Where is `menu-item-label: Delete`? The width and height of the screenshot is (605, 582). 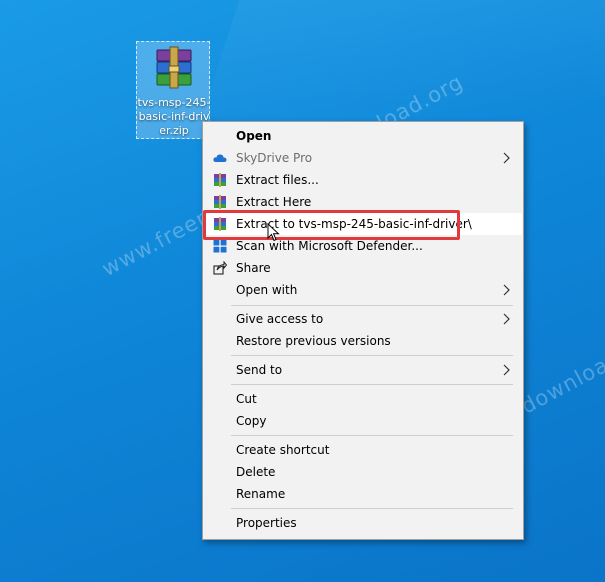 menu-item-label: Delete is located at coordinates (256, 472).